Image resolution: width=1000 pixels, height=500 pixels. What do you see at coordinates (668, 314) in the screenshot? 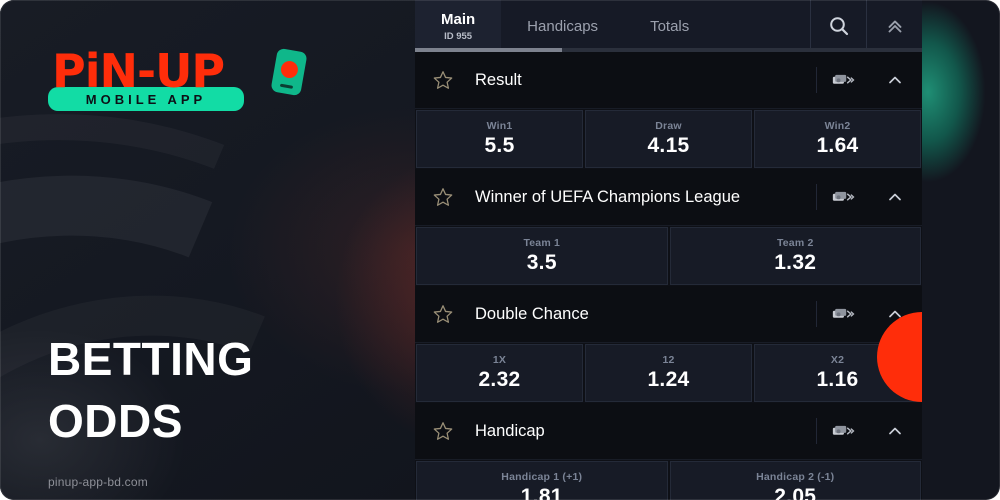
I see `market-header: Double Chance` at bounding box center [668, 314].